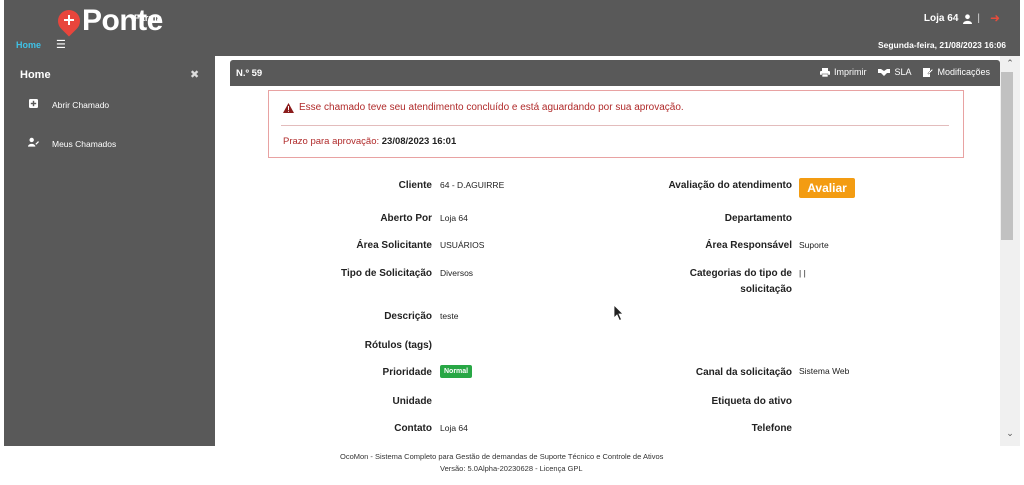  What do you see at coordinates (1010, 251) in the screenshot?
I see `main-scrollbar: ⌃ ⌄` at bounding box center [1010, 251].